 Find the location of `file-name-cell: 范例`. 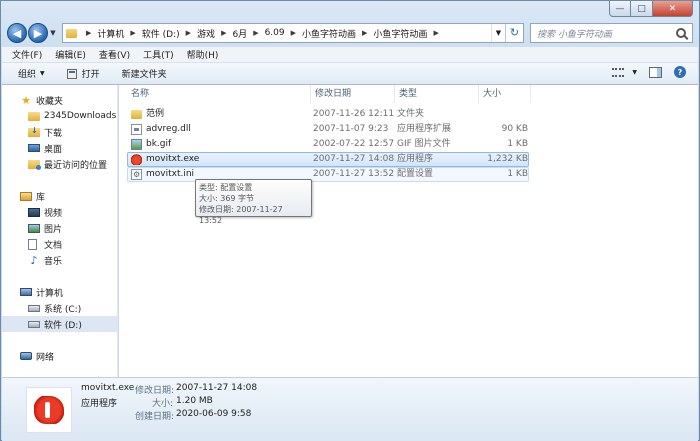

file-name-cell: 范例 is located at coordinates (147, 114).